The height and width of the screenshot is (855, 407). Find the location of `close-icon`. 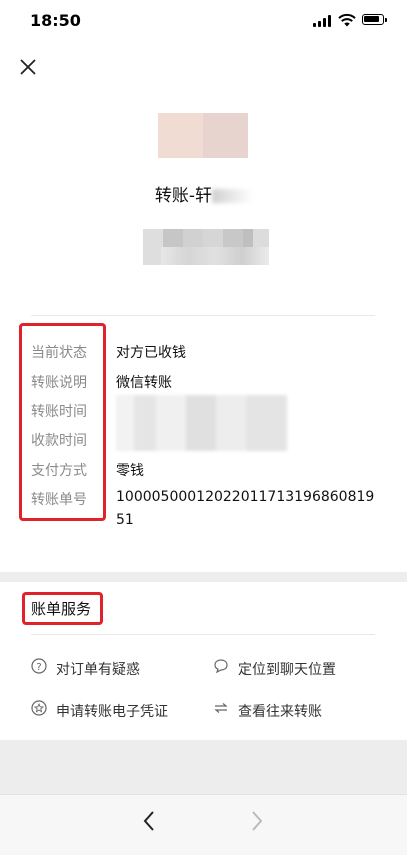

close-icon is located at coordinates (28, 67).